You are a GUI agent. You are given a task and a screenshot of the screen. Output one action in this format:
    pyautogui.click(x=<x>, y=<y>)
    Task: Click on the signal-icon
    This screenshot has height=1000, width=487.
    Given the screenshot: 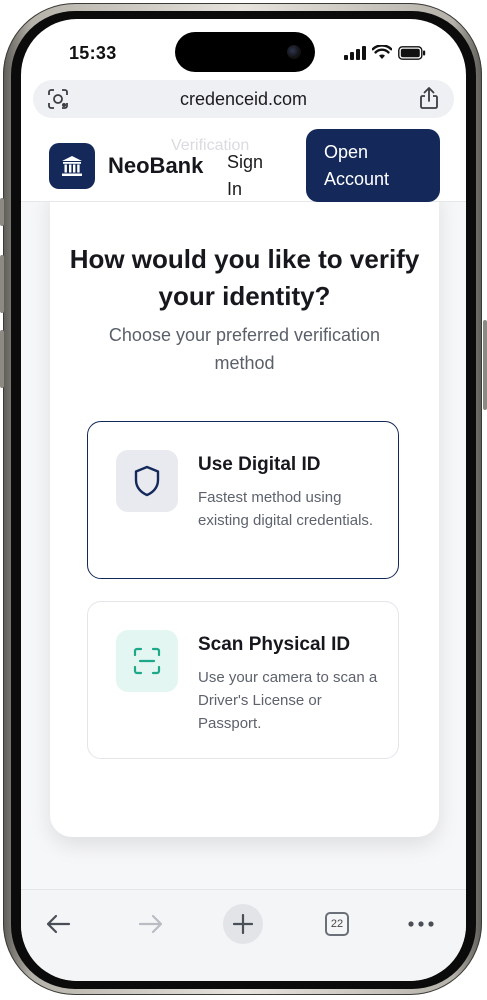 What is the action you would take?
    pyautogui.click(x=355, y=52)
    